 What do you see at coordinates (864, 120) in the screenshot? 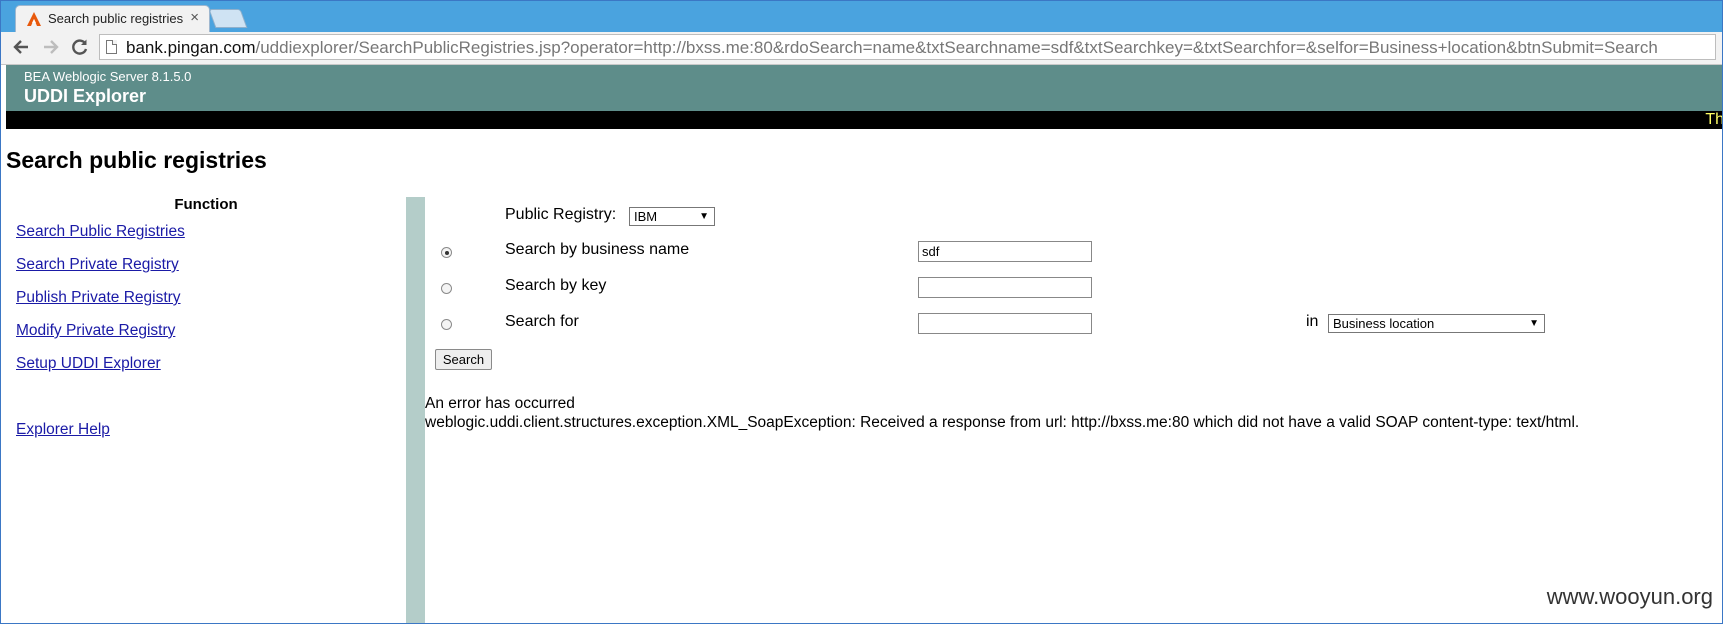
I see `ticker-bar: Th` at bounding box center [864, 120].